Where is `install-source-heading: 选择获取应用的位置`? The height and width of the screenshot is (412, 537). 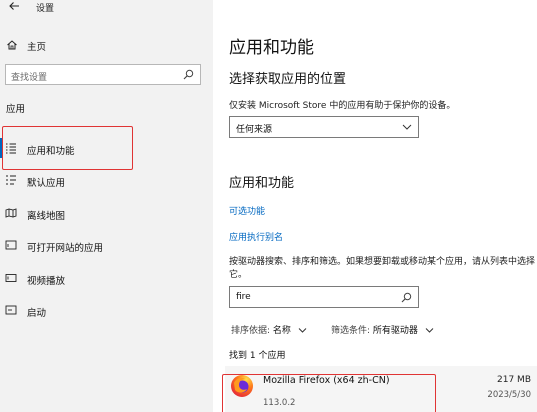
install-source-heading: 选择获取应用的位置 is located at coordinates (288, 79).